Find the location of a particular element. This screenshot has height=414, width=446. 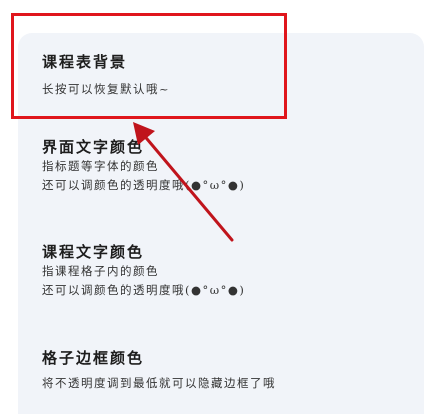

setting-desc: 指课程格子内的颜色 is located at coordinates (100, 271).